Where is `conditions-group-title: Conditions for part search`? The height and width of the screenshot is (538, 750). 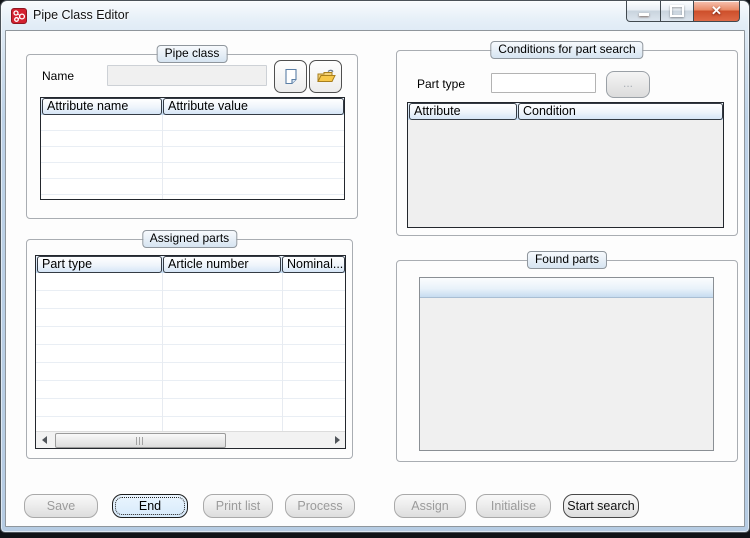
conditions-group-title: Conditions for part search is located at coordinates (567, 50).